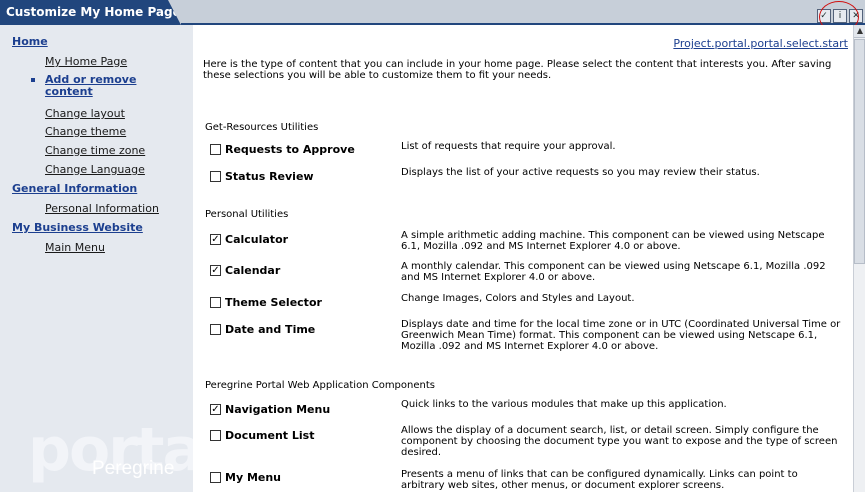 This screenshot has height=492, width=865. I want to click on group-title: Personal Utilities, so click(247, 214).